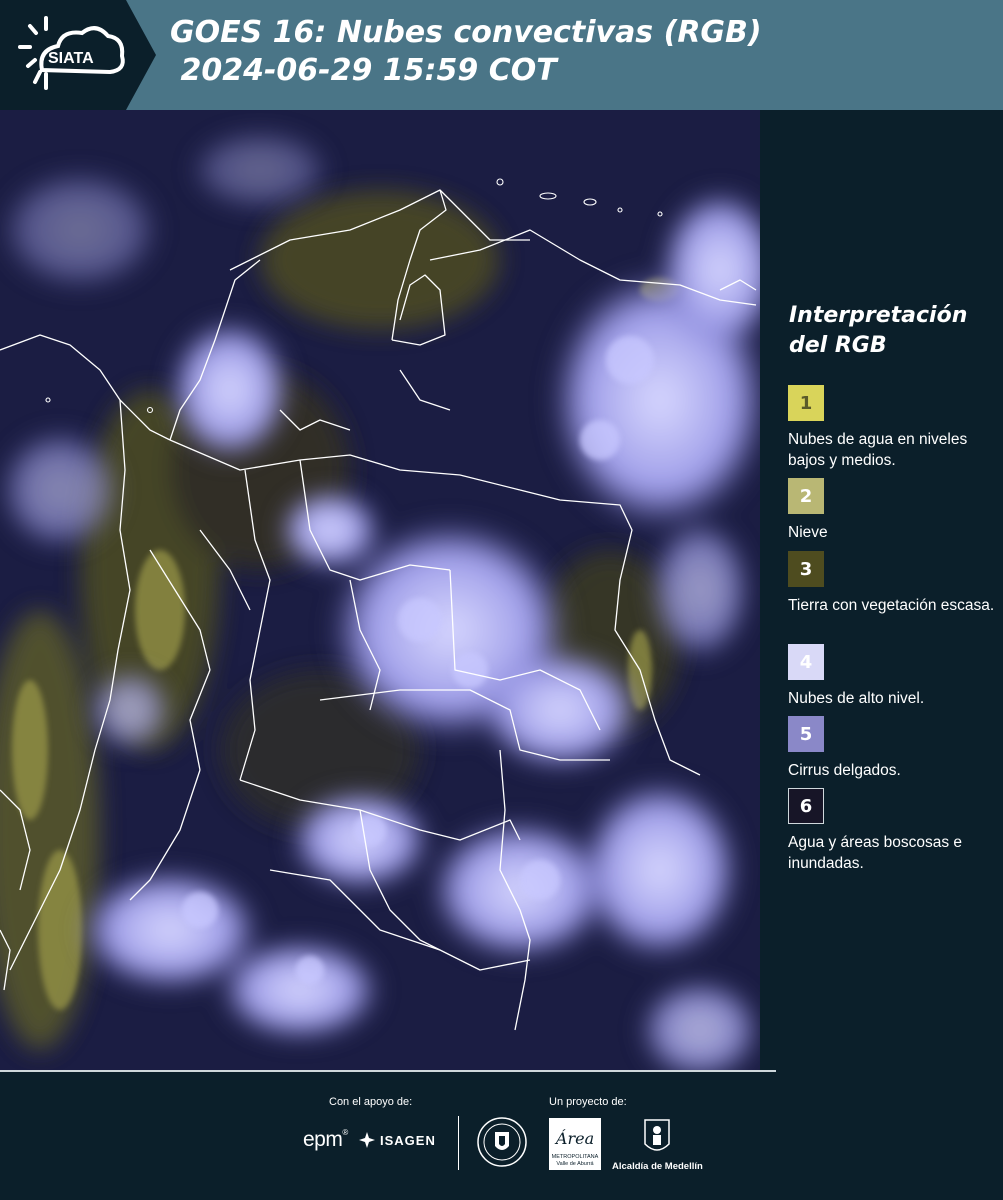 This screenshot has width=1003, height=1200. I want to click on title-line-2: 2024-06-29 15:59 COT, so click(363, 70).